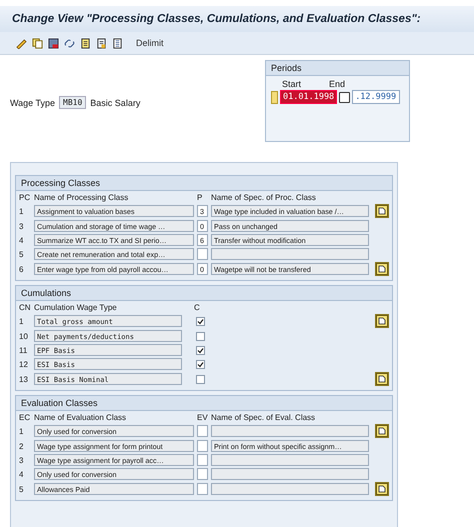 The width and height of the screenshot is (474, 527). Describe the element at coordinates (23, 350) in the screenshot. I see `row-number: 11` at that location.